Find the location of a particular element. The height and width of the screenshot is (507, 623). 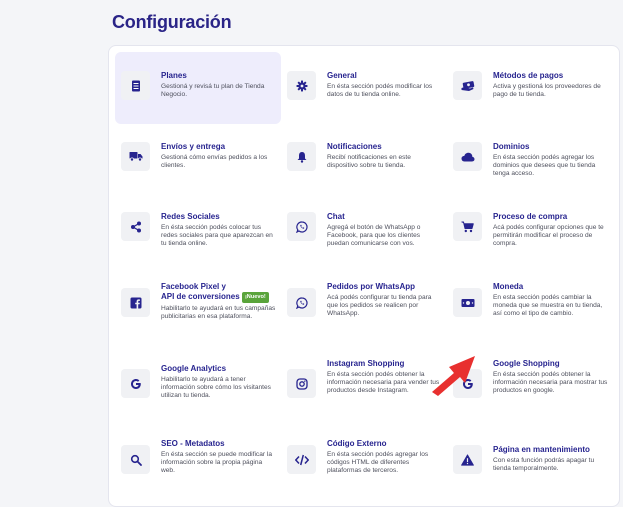

search-icon is located at coordinates (135, 459).